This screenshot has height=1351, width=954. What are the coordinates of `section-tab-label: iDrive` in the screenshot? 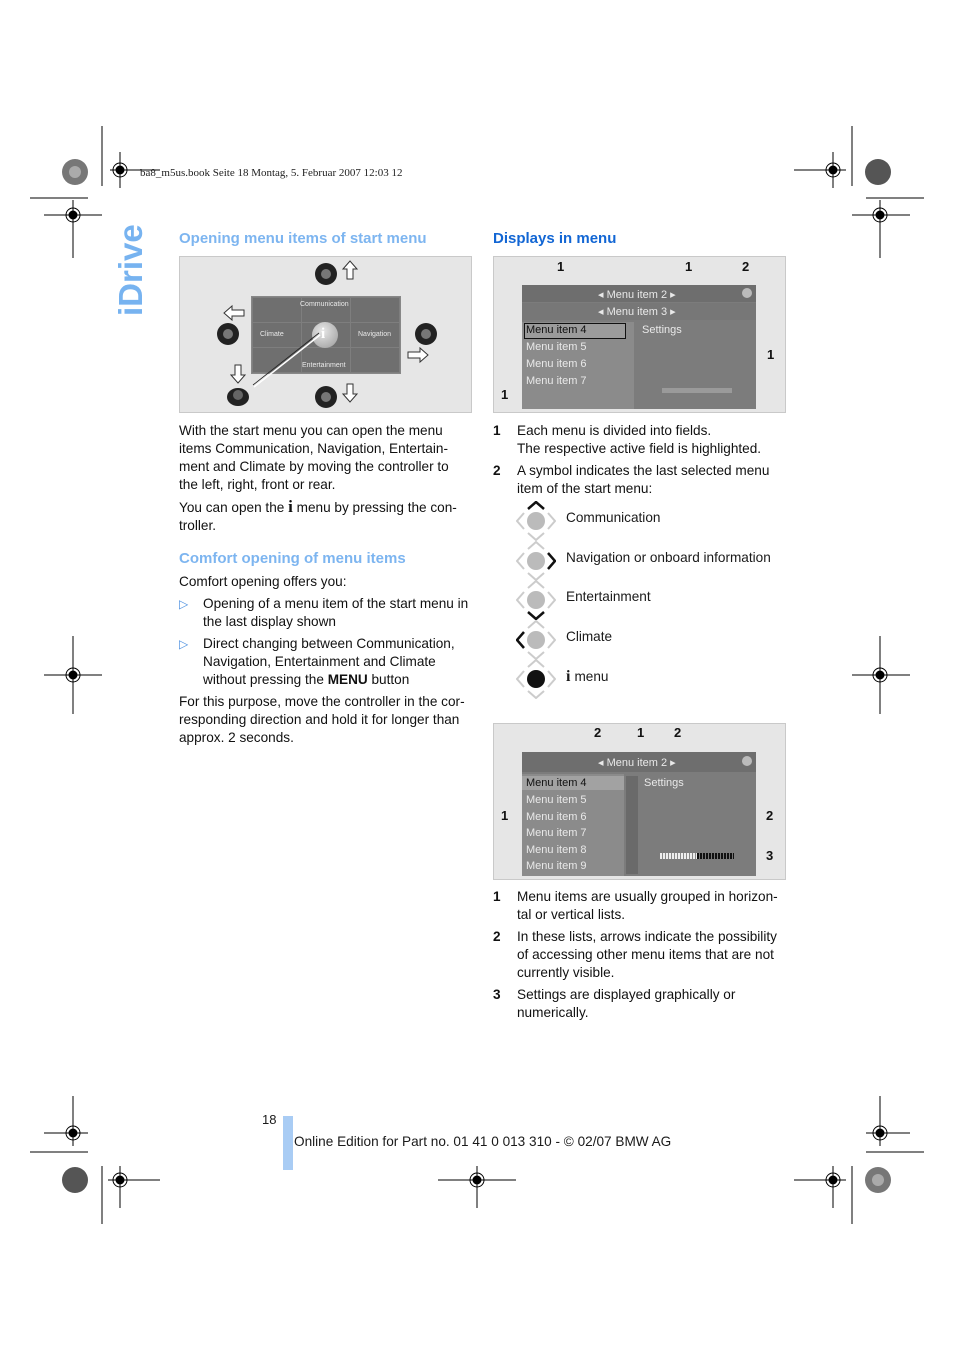 It's located at (130, 270).